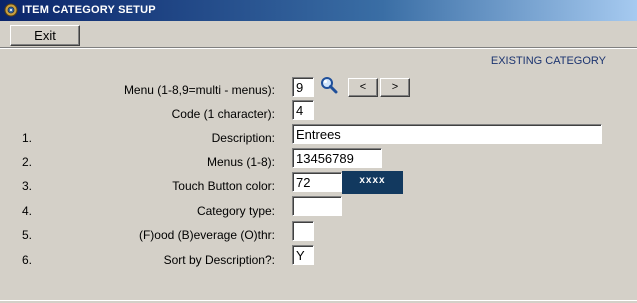 Image resolution: width=637 pixels, height=303 pixels. I want to click on category-type-label: Category type:, so click(235, 211).